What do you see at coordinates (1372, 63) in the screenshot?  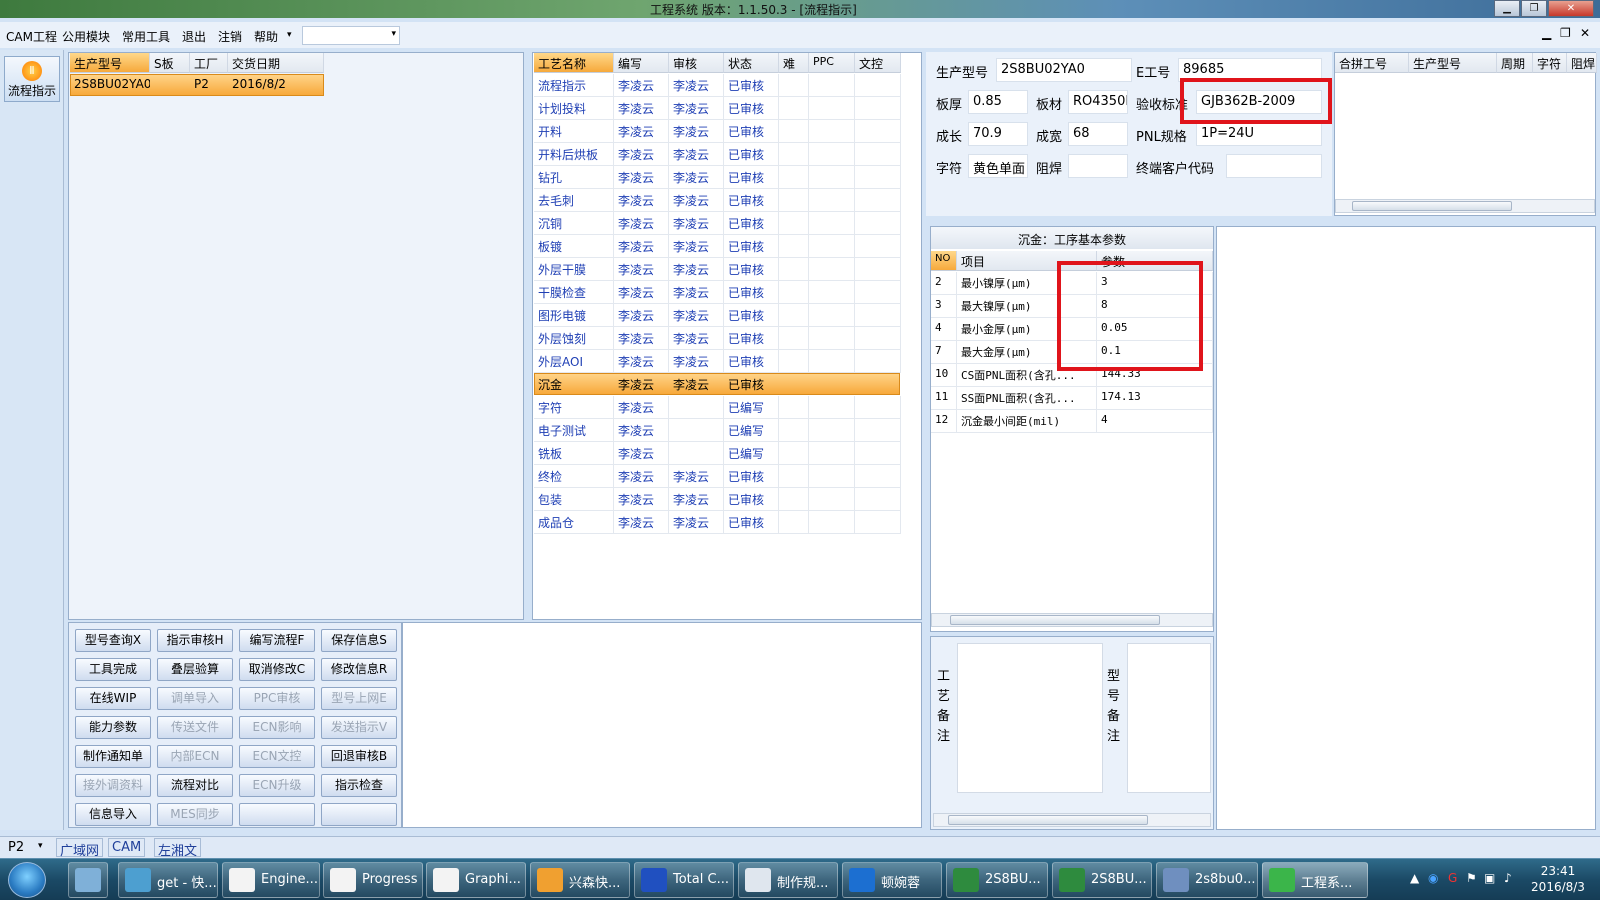 I see `col-combine-no: 合拼工号` at bounding box center [1372, 63].